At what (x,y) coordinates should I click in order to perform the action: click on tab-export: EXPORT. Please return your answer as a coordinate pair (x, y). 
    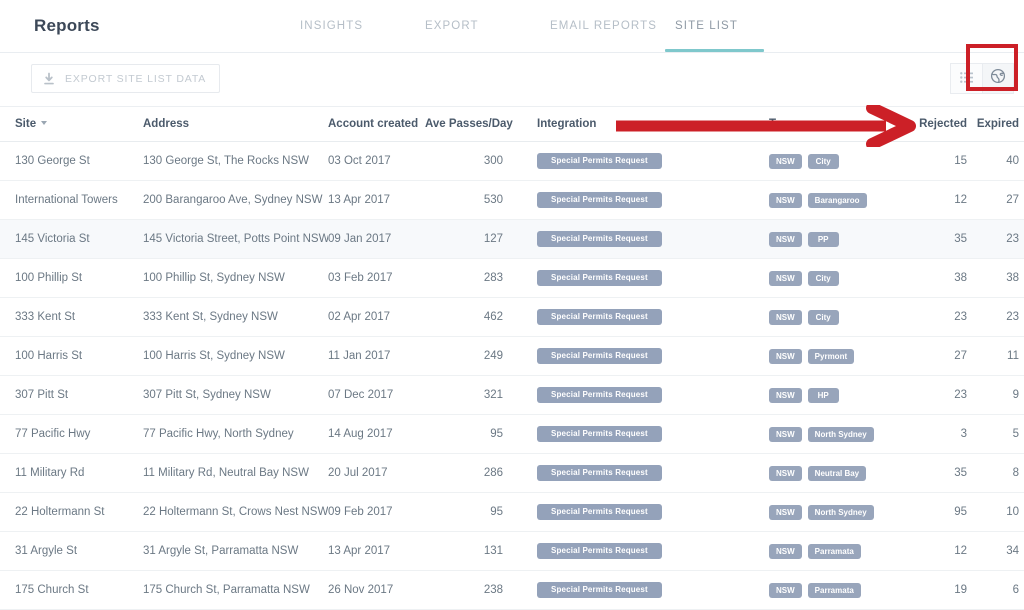
    Looking at the image, I should click on (487, 26).